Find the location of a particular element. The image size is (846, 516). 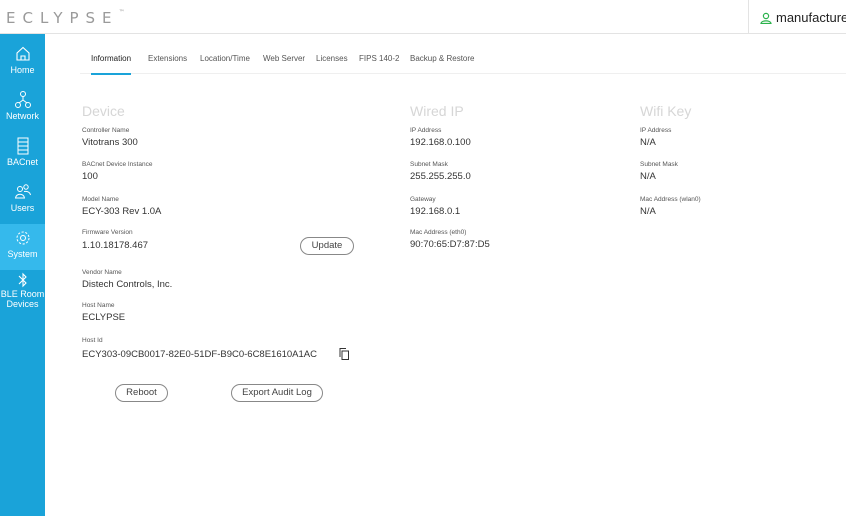

wifi-subnet-mask-label: Subnet Mask is located at coordinates (659, 164).